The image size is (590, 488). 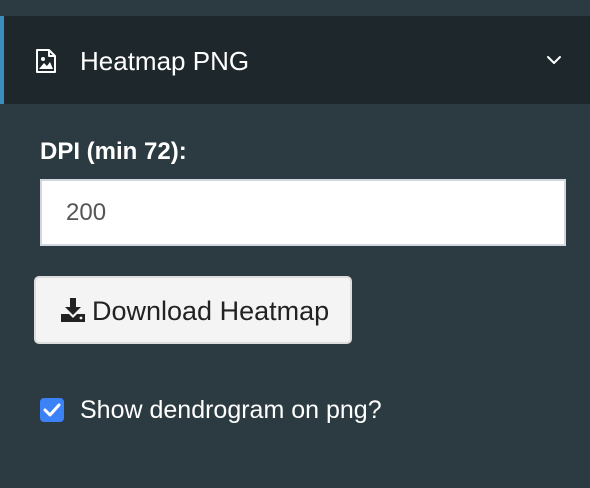 What do you see at coordinates (231, 410) in the screenshot?
I see `show-dendrogram-label: Show dendrogram on png?` at bounding box center [231, 410].